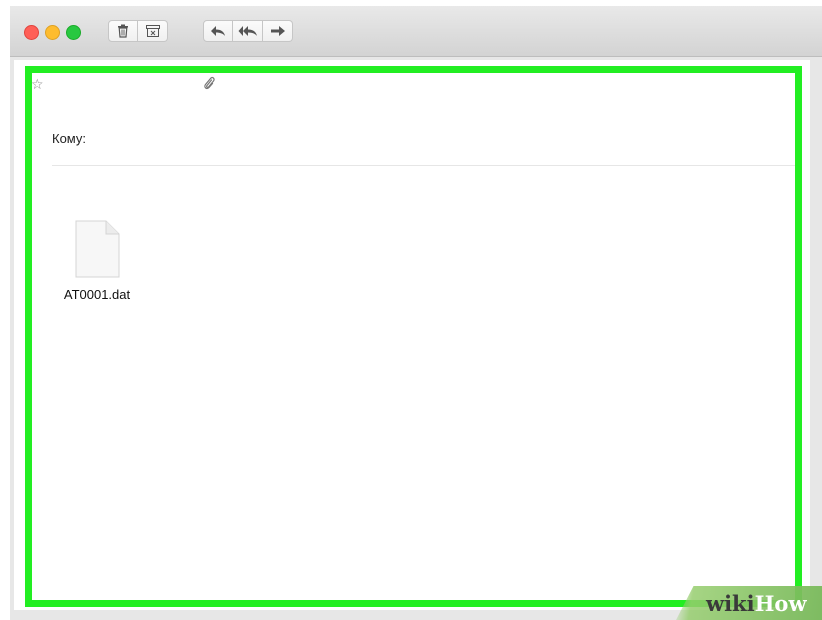 Image resolution: width=822 pixels, height=620 pixels. I want to click on watermark-wiki: wiki, so click(730, 603).